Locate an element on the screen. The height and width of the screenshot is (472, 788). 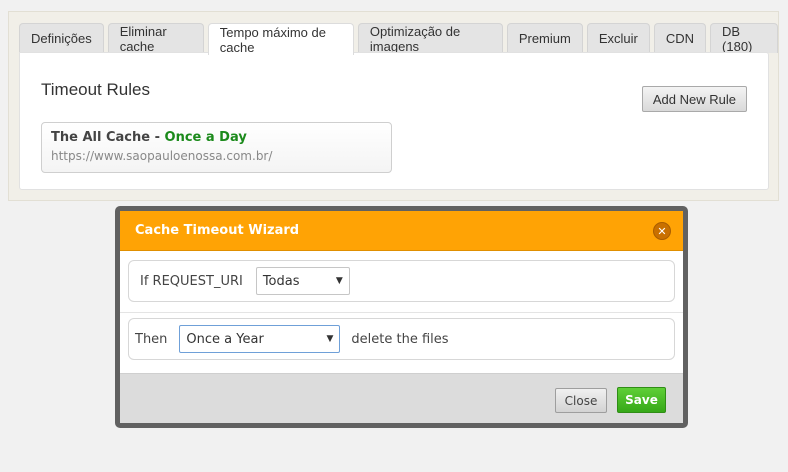
close-button: Close is located at coordinates (581, 400).